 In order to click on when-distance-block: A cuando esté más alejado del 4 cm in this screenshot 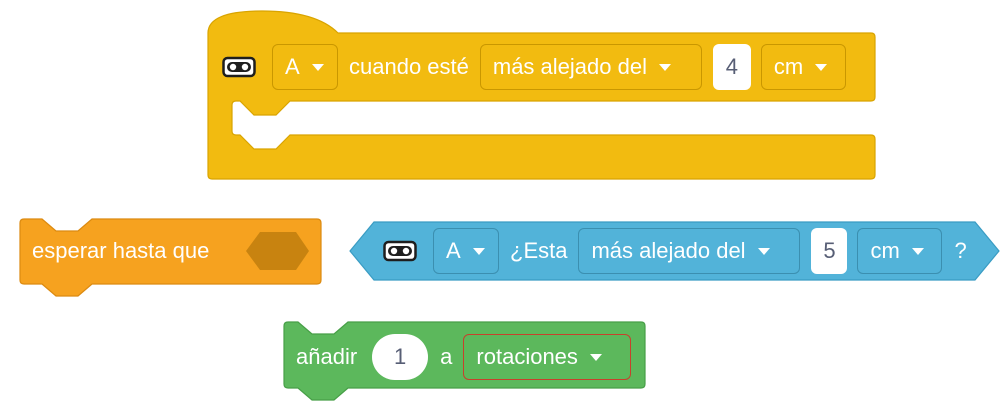, I will do `click(534, 67)`.